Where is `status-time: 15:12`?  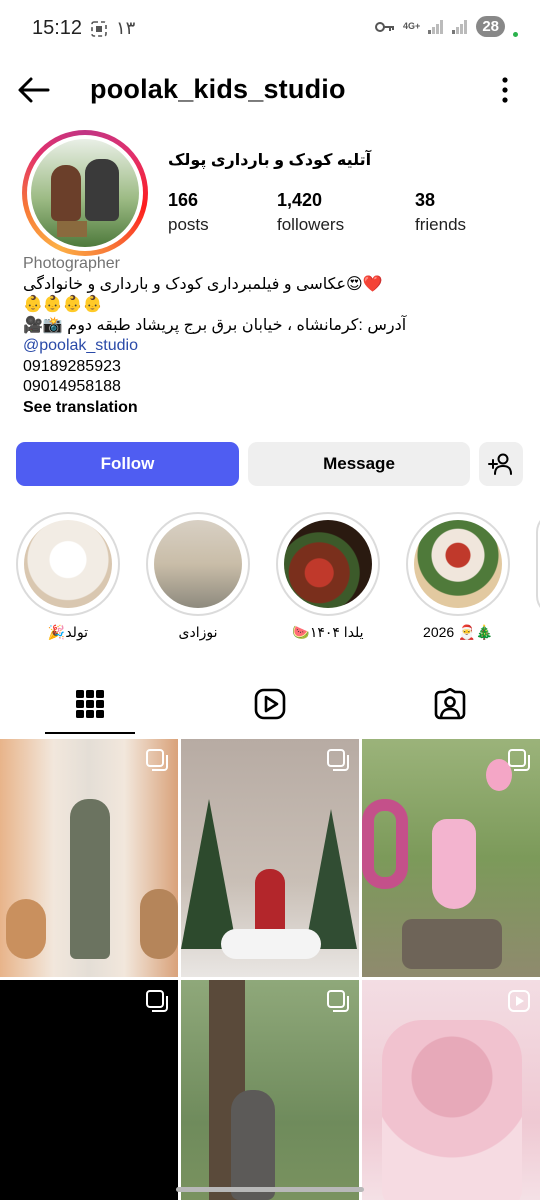 status-time: 15:12 is located at coordinates (57, 28).